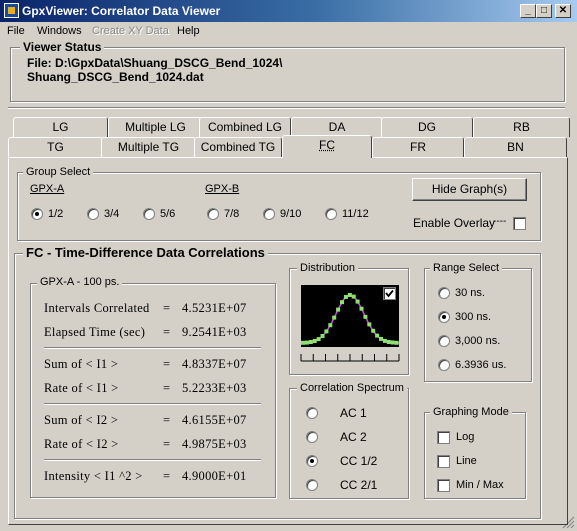 The width and height of the screenshot is (577, 531). What do you see at coordinates (238, 147) in the screenshot?
I see `tab-combined-tg: Combined TG` at bounding box center [238, 147].